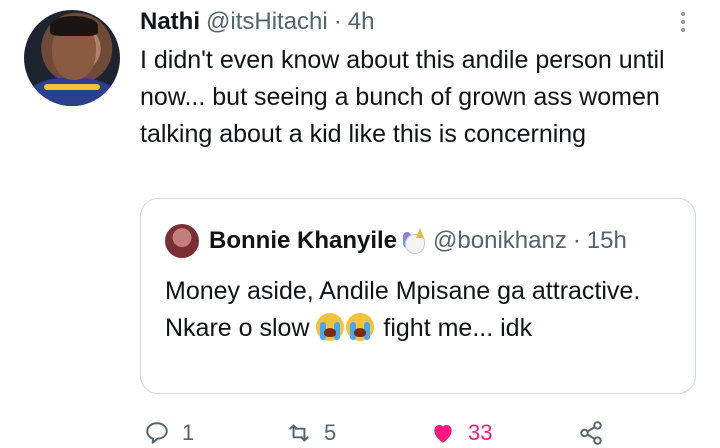 This screenshot has height=448, width=720. What do you see at coordinates (267, 22) in the screenshot?
I see `author-handle: @itsHitachi` at bounding box center [267, 22].